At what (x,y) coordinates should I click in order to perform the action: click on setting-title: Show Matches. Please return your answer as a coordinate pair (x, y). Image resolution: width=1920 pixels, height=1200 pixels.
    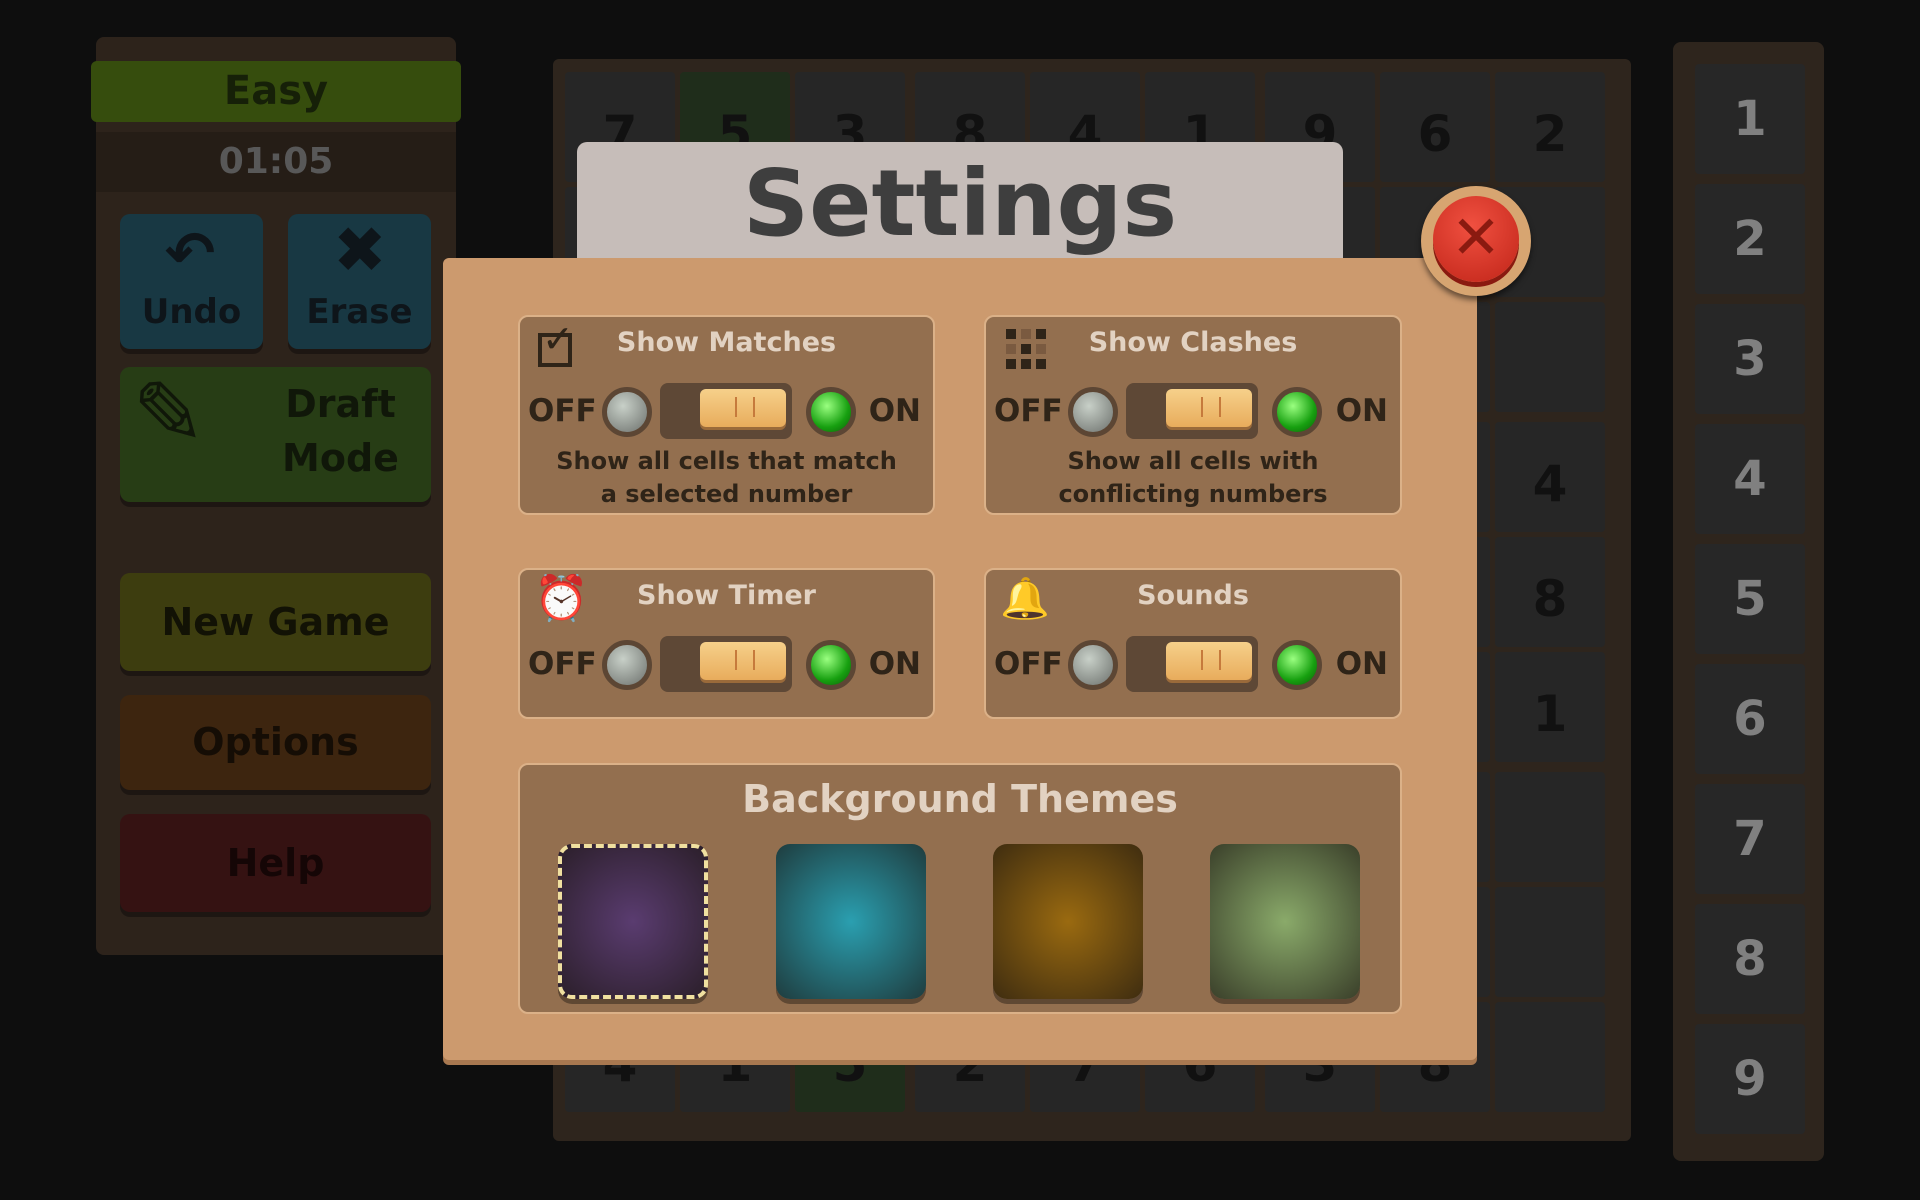
    Looking at the image, I should click on (726, 342).